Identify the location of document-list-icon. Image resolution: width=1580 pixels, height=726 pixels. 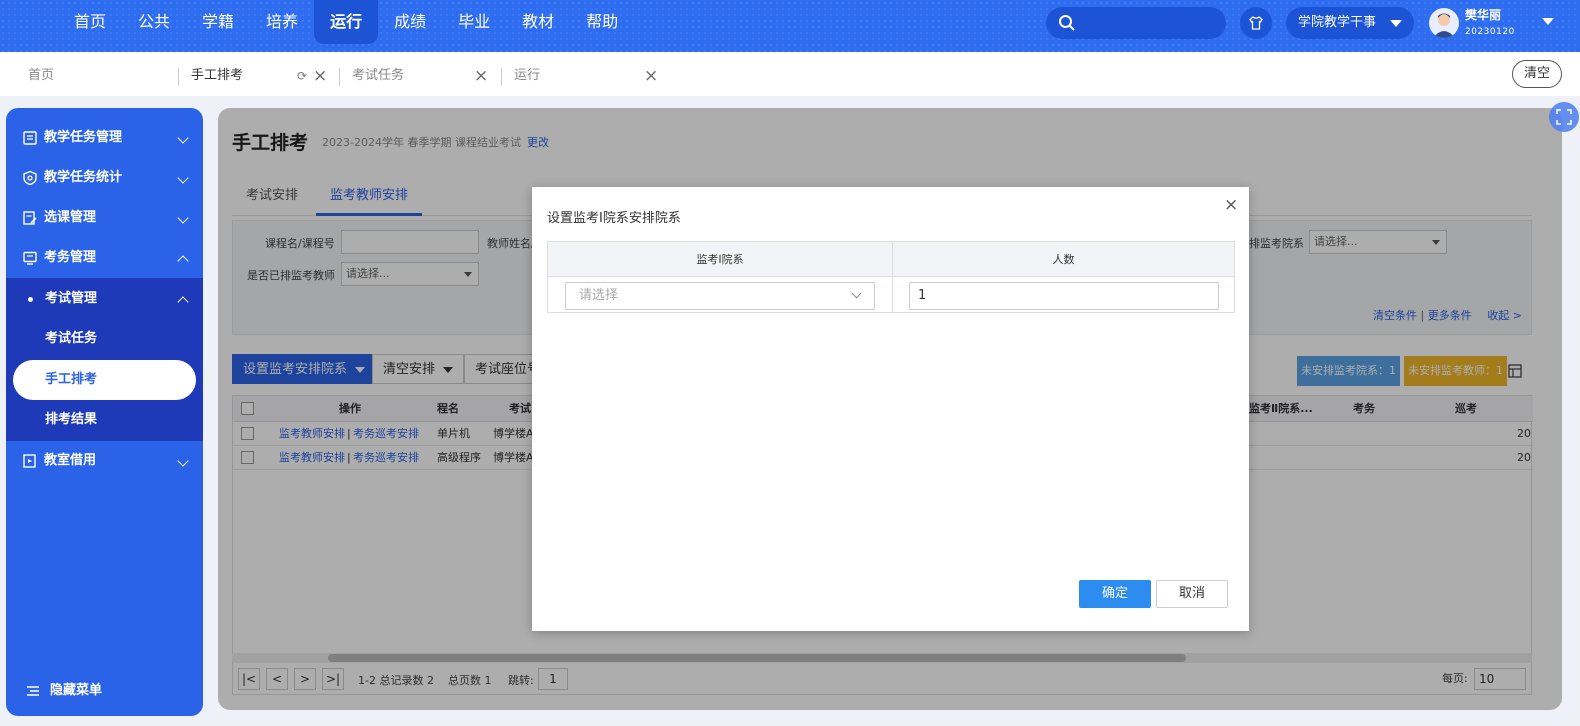
(30, 138).